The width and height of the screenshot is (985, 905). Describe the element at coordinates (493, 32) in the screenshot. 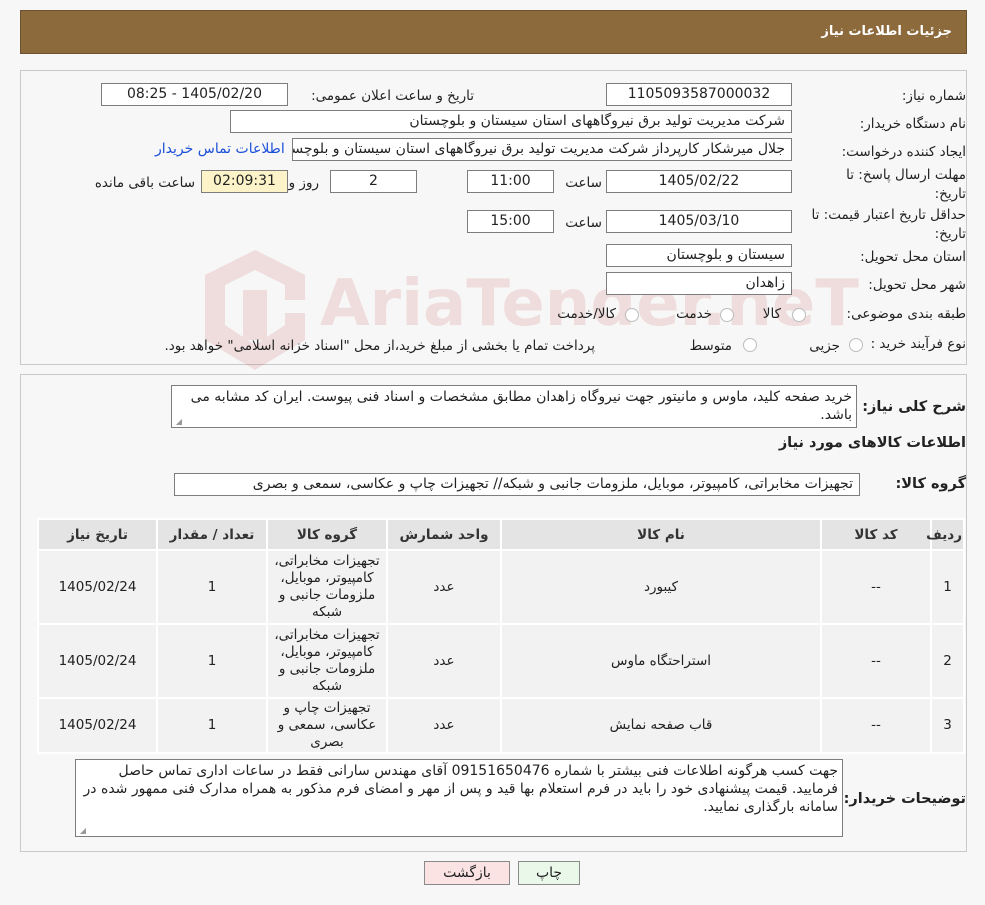

I see `page-header: جزئیات اطلاعات نیاز` at that location.